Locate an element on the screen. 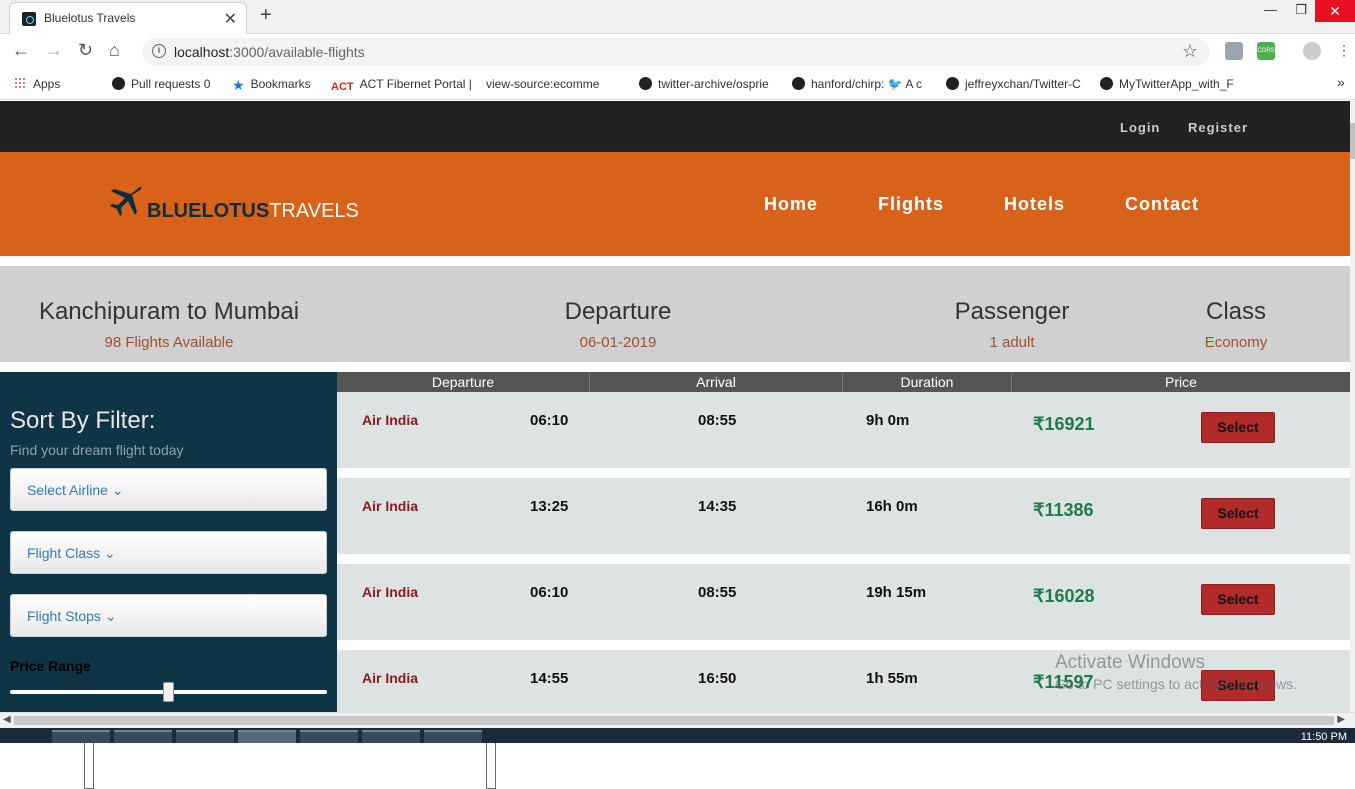  departure-date: 06-01-2019 is located at coordinates (618, 342).